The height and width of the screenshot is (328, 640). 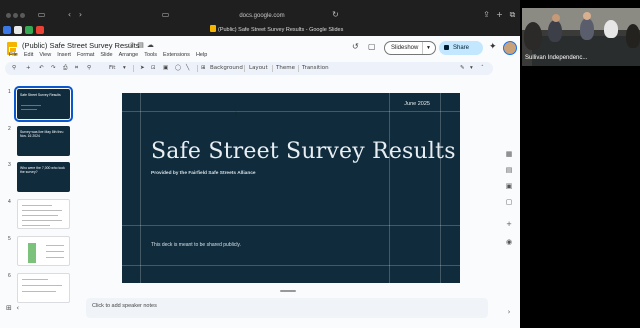 I want to click on sidebar-toggle-icon: ▭, so click(x=41, y=15).